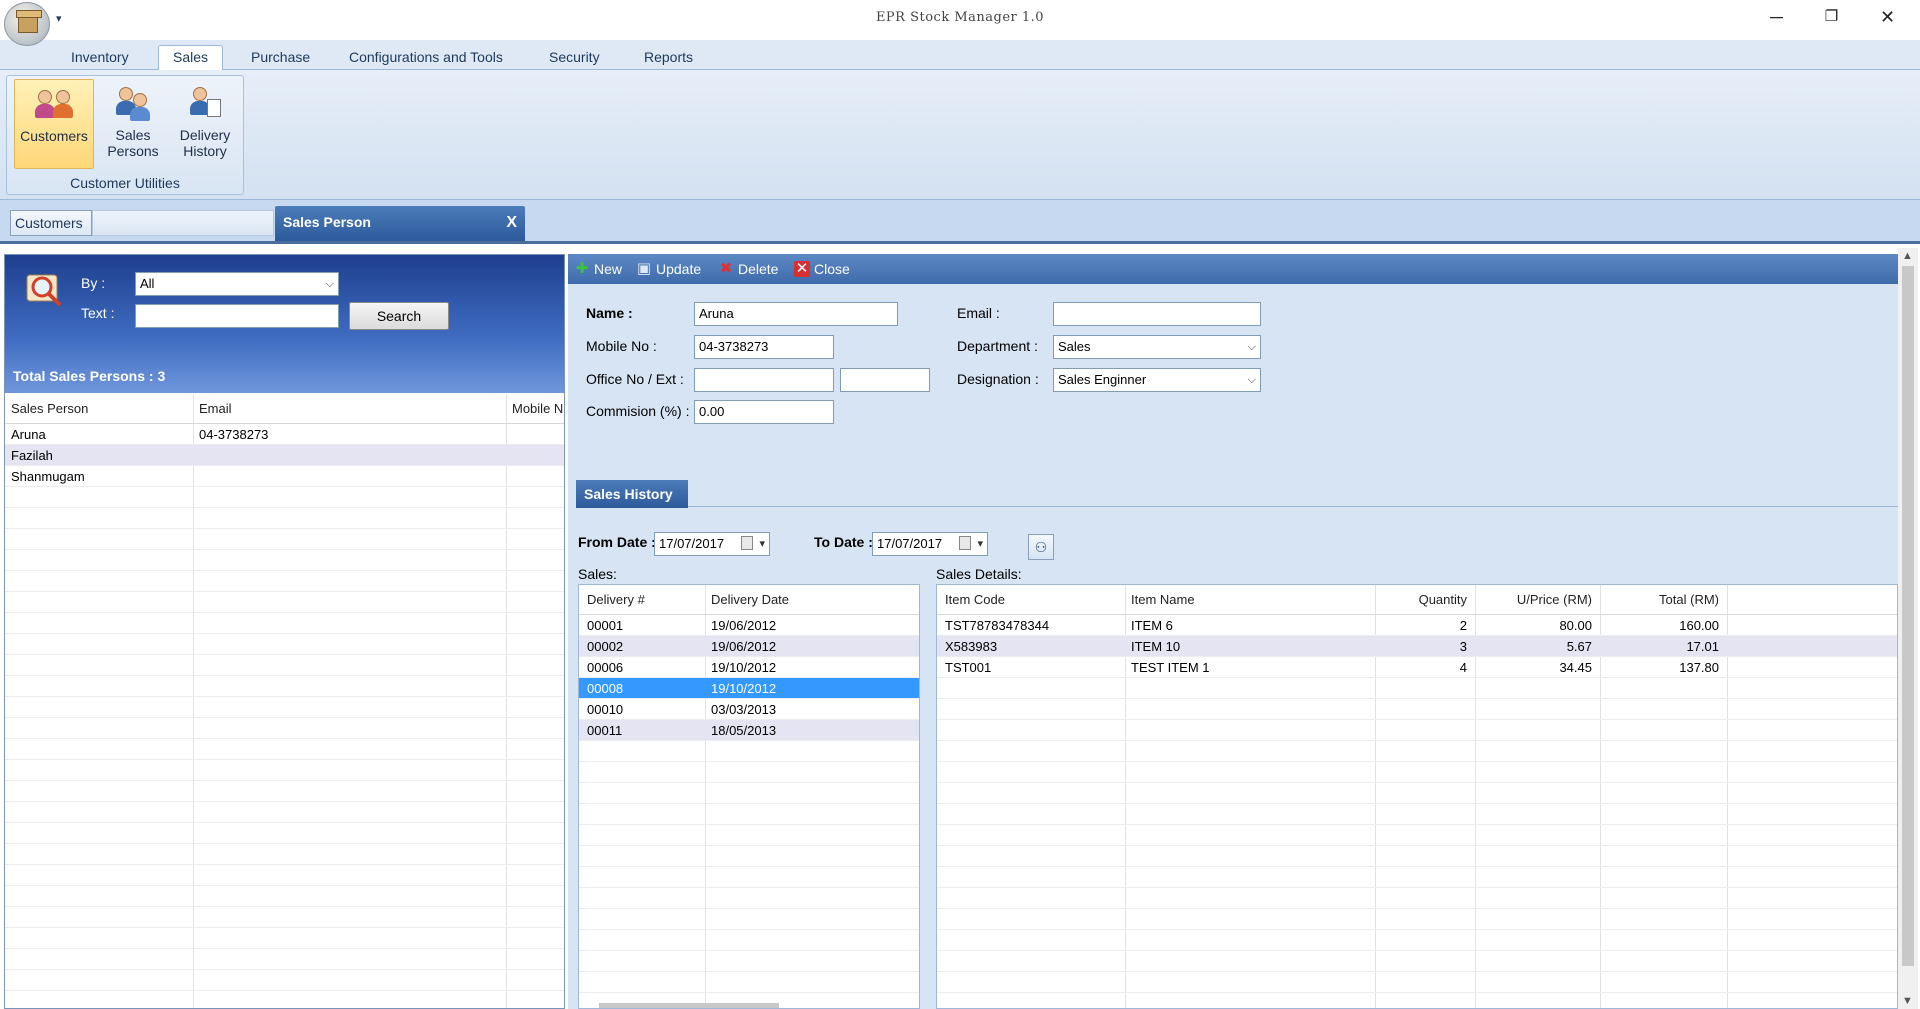 This screenshot has width=1920, height=1009. What do you see at coordinates (605, 625) in the screenshot?
I see `cell-delivery-number: 00001` at bounding box center [605, 625].